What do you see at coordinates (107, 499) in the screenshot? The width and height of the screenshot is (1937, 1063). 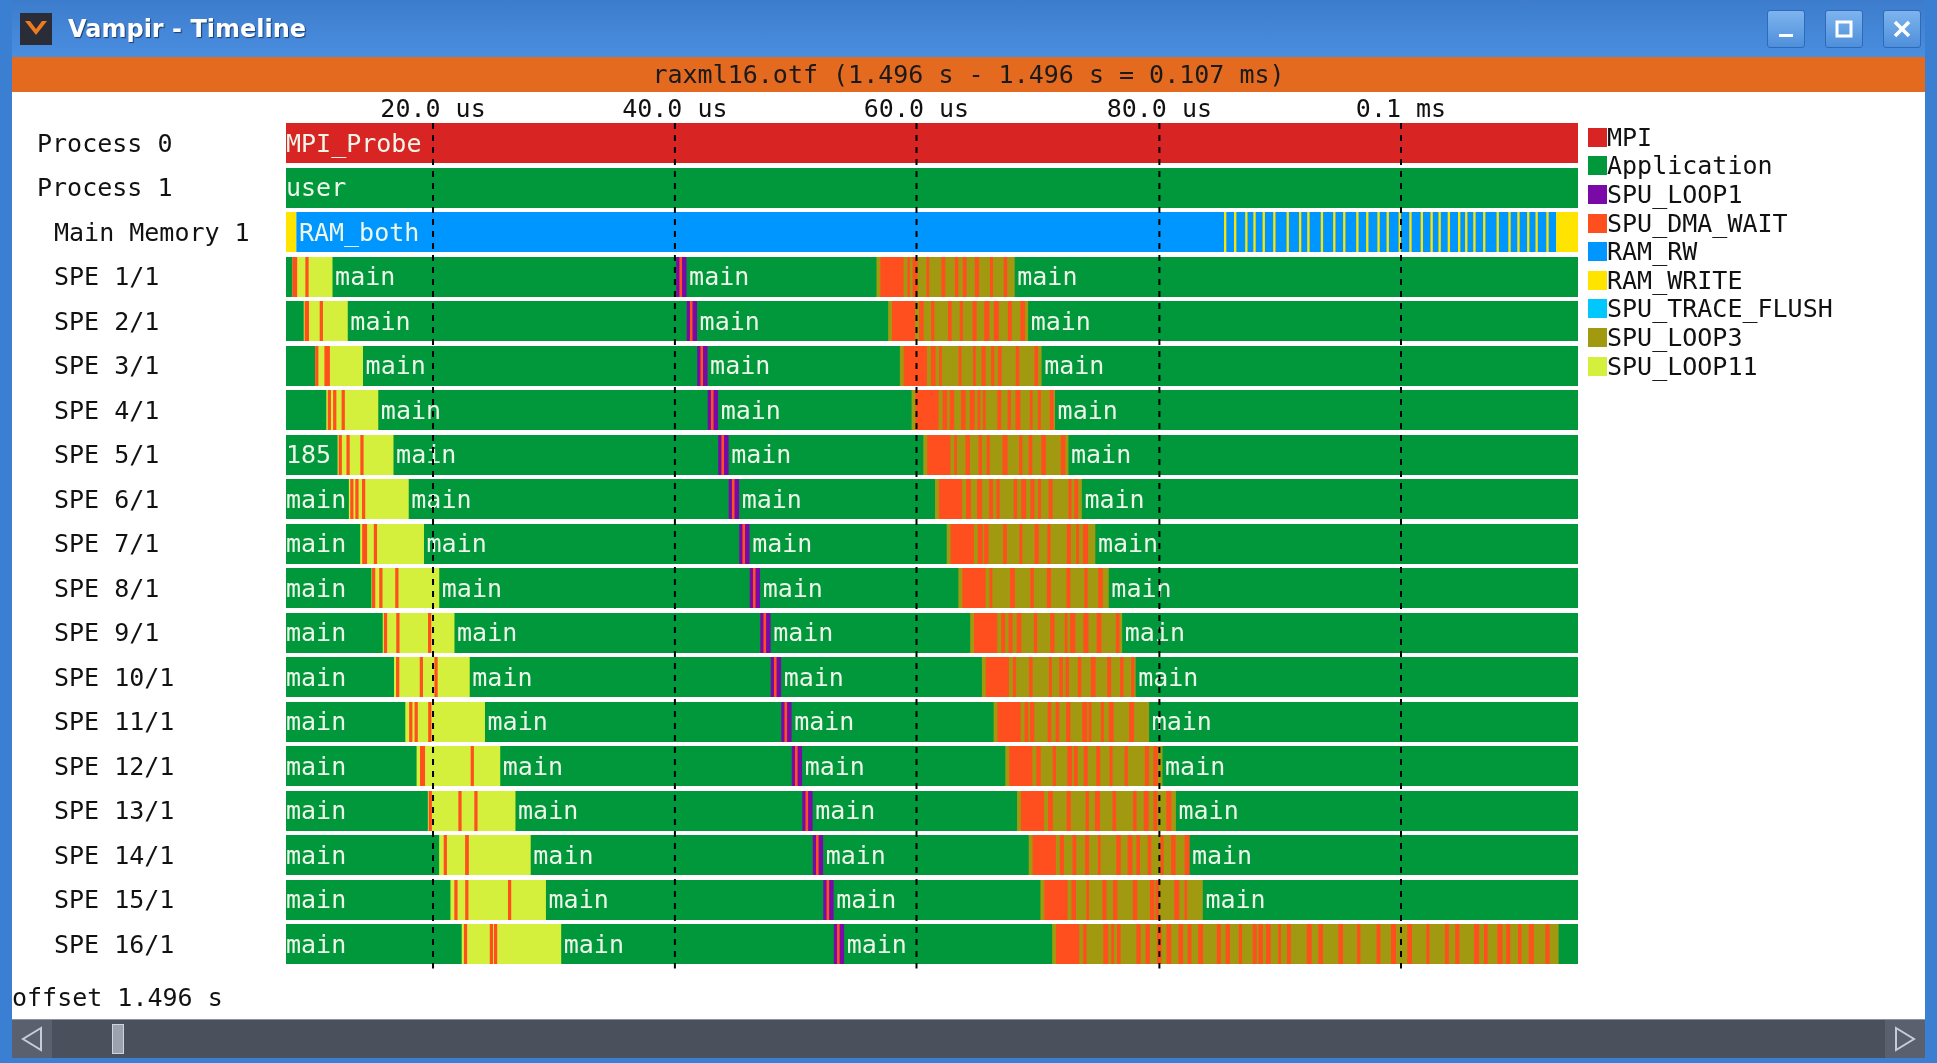 I see `row-label: SPE 6/1` at bounding box center [107, 499].